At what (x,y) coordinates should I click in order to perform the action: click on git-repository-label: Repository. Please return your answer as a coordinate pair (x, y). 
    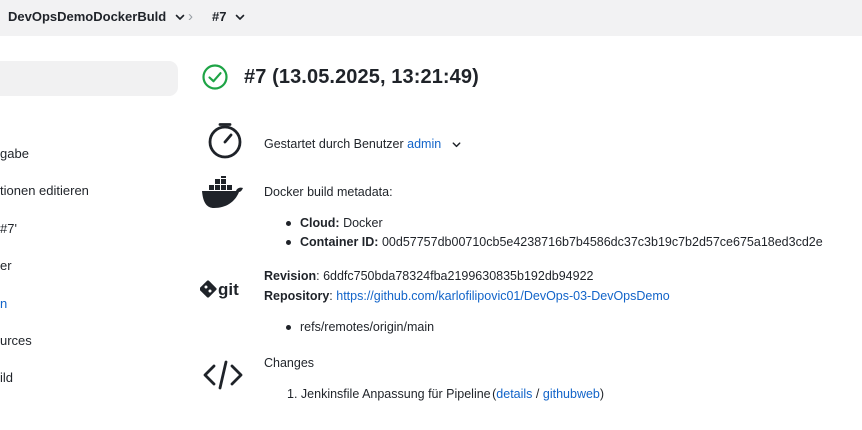
    Looking at the image, I should click on (297, 296).